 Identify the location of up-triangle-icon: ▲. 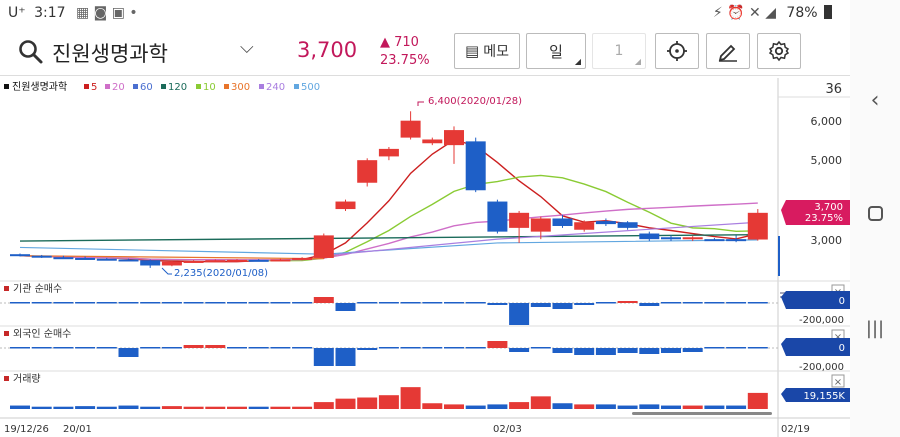
(385, 42).